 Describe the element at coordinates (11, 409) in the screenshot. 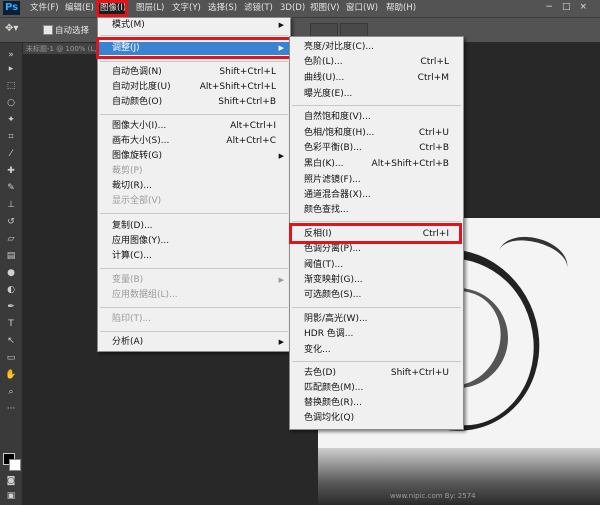

I see `more-tools-icon: ···` at that location.